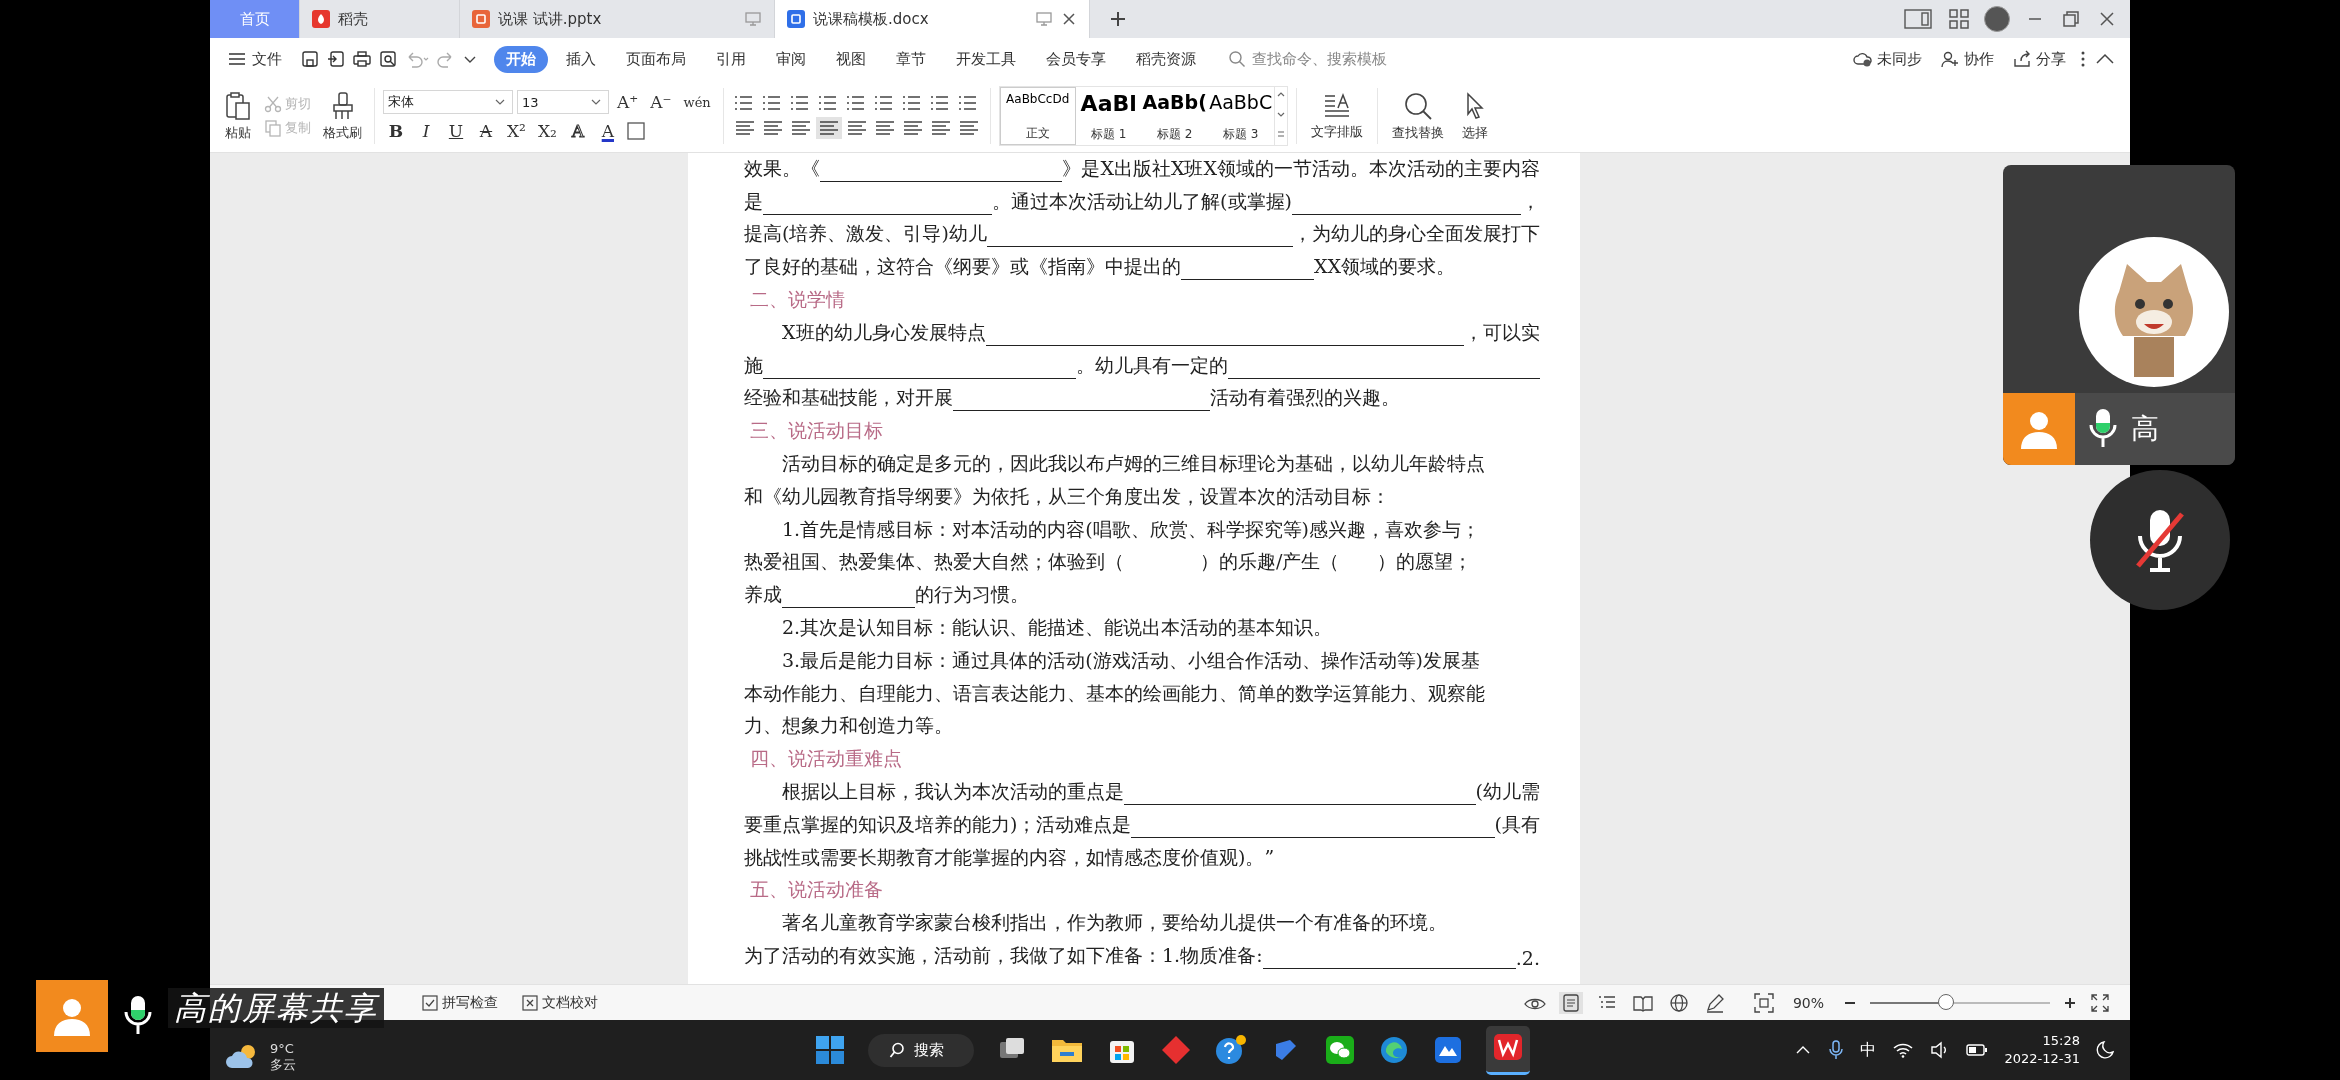 The height and width of the screenshot is (1080, 2340). I want to click on document-text: 热爱祖国、热爱集体、热爱大自然；体验到（ ）的乐趣/产生（ ）的愿望；, so click(1108, 562).